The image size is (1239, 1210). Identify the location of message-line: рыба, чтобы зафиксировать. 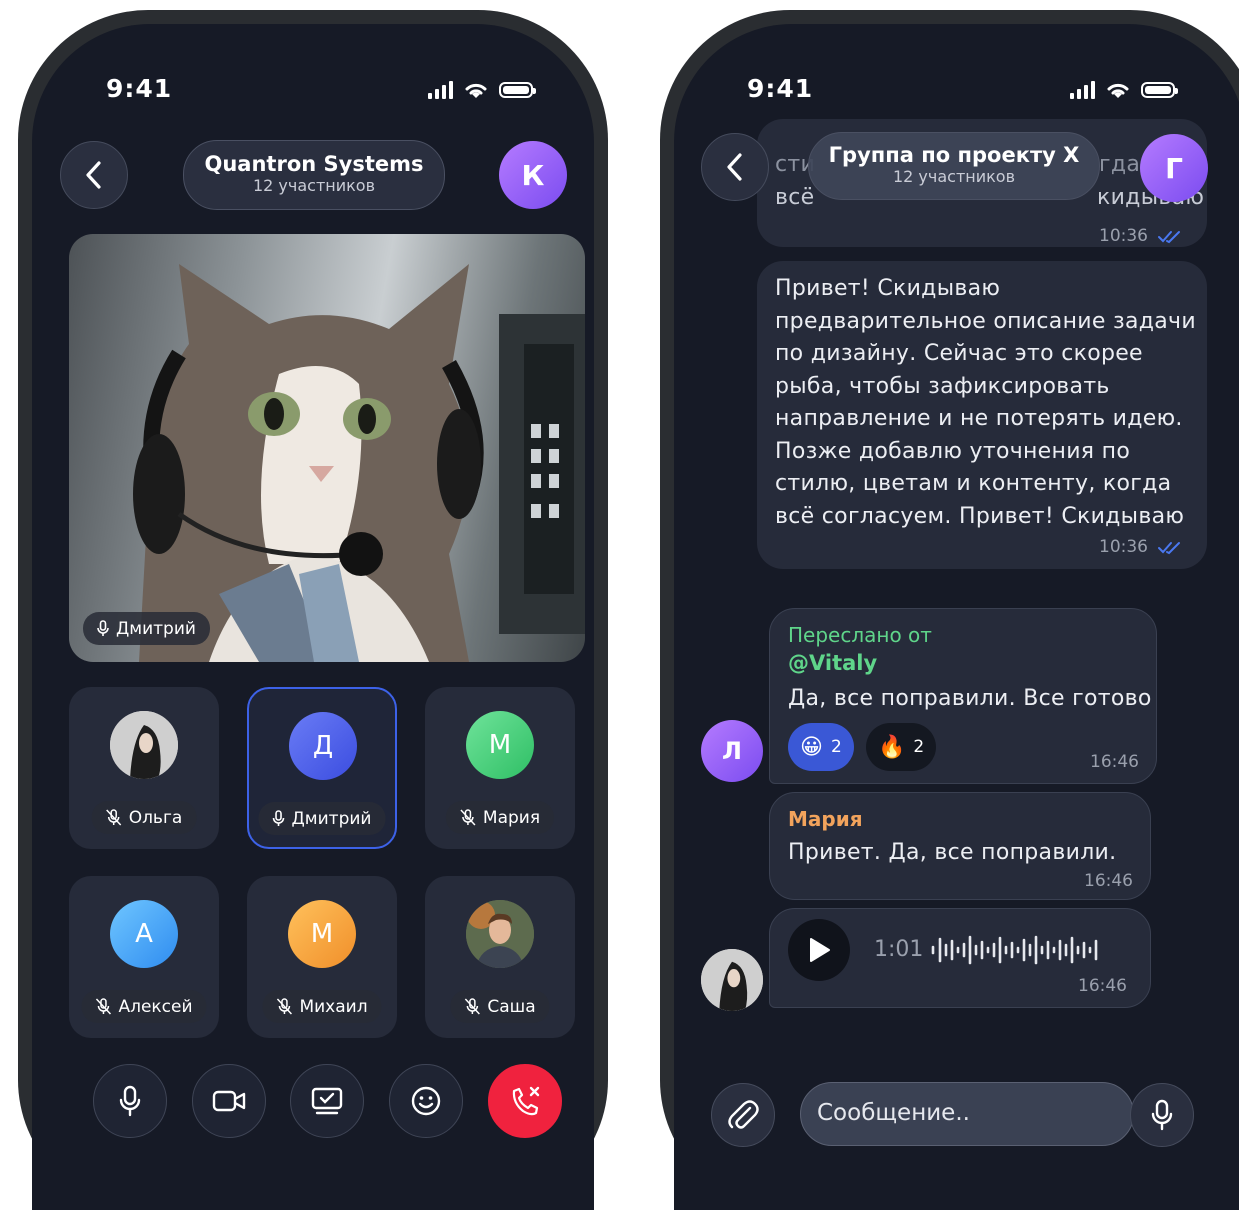
(942, 386).